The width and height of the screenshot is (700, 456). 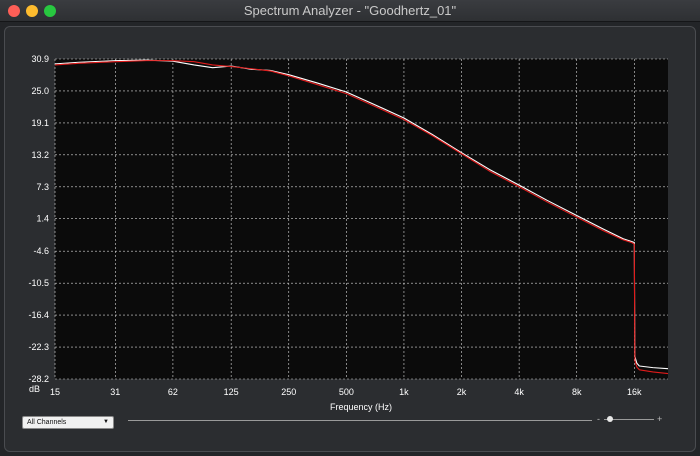 I want to click on y-tick-label: -28.2, so click(x=38, y=379).